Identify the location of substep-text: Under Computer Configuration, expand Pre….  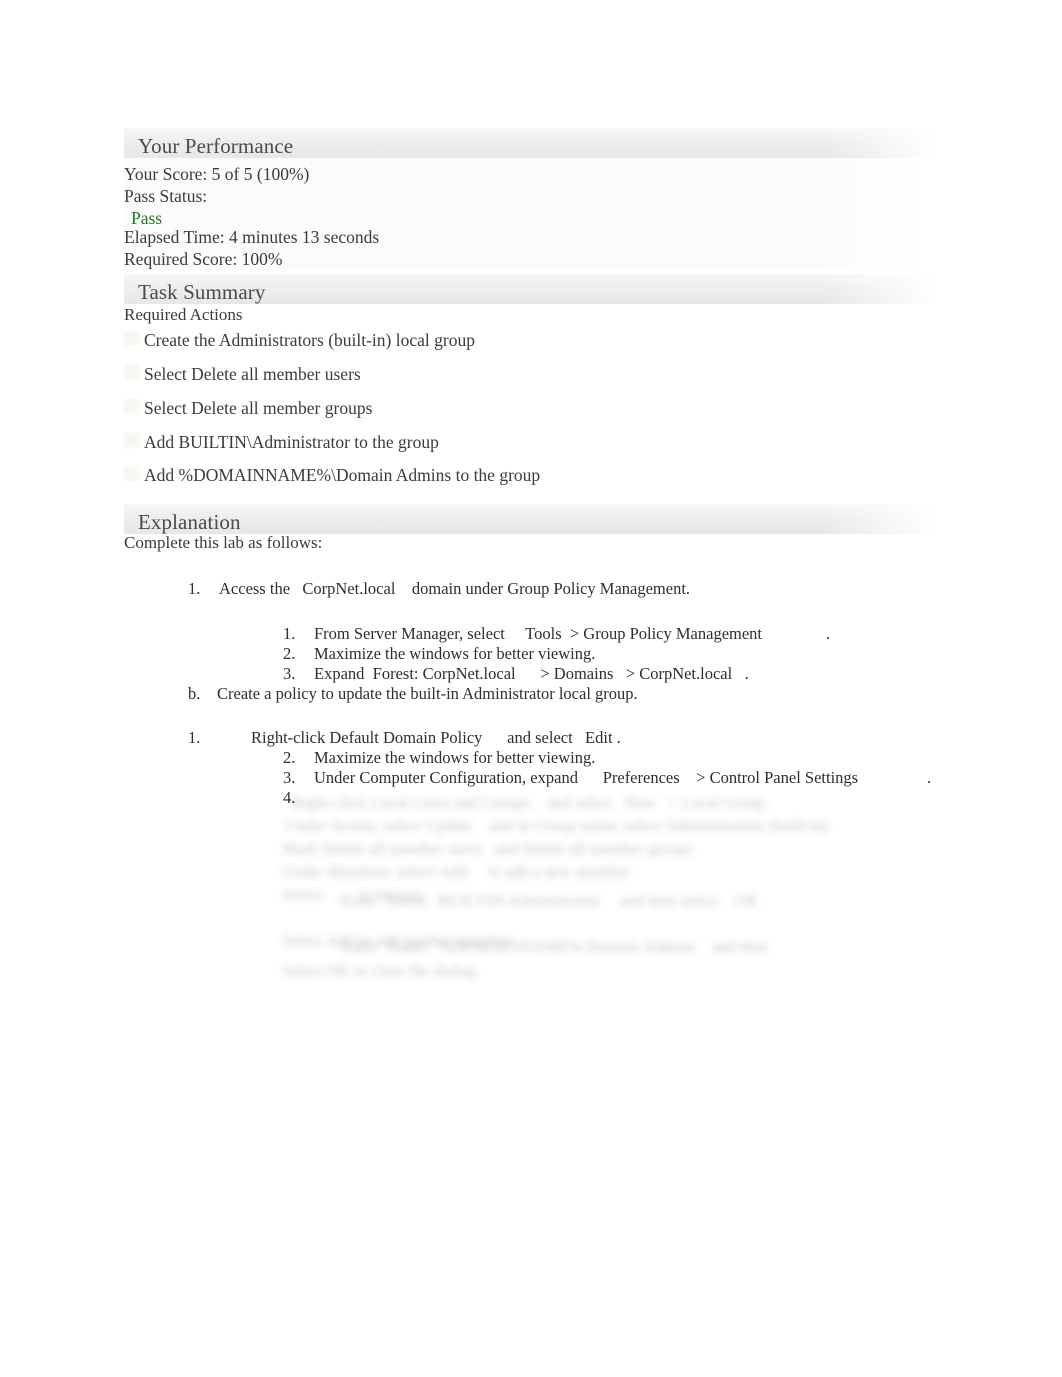
(586, 777).